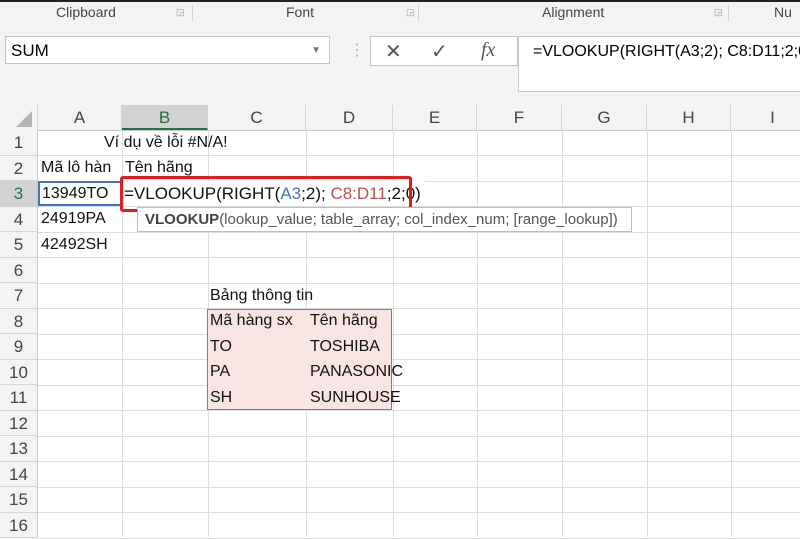  What do you see at coordinates (19, 398) in the screenshot?
I see `row-header-11: 11` at bounding box center [19, 398].